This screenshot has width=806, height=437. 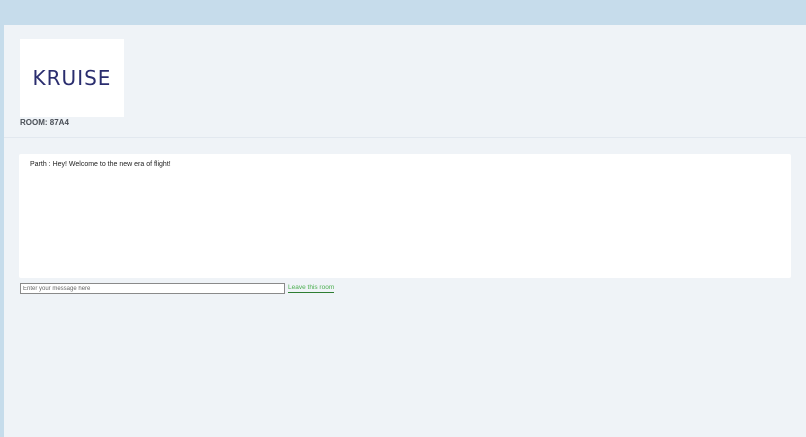 I want to click on message-input, so click(x=152, y=288).